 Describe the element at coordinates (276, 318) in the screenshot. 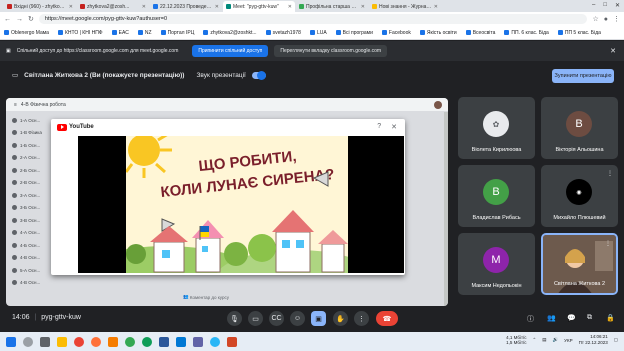

I see `captions-button: CC` at that location.